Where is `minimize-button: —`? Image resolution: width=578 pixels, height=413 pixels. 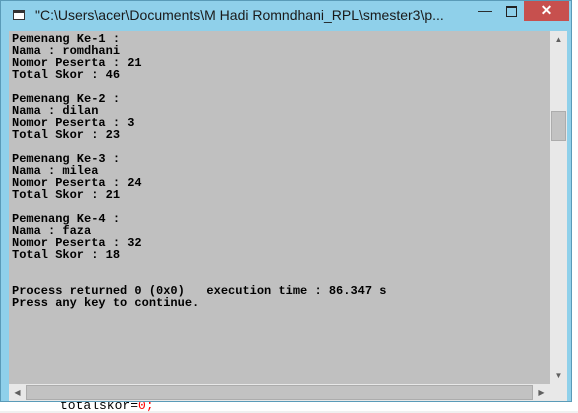
minimize-button: — is located at coordinates (485, 11).